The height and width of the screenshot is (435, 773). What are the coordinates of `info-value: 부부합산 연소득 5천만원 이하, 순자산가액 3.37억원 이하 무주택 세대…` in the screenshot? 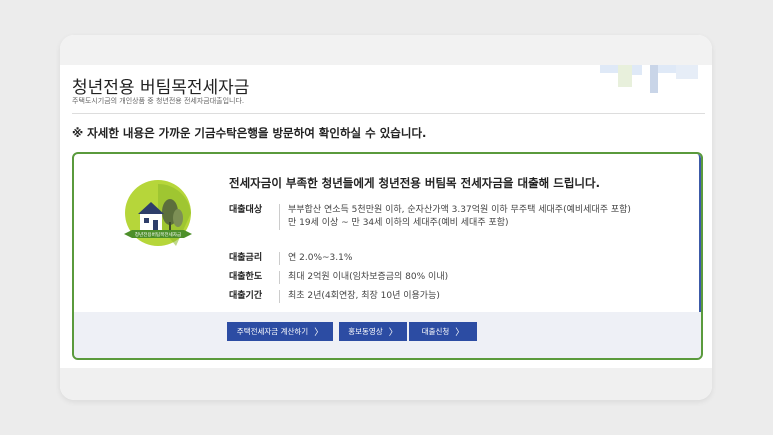 It's located at (478, 217).